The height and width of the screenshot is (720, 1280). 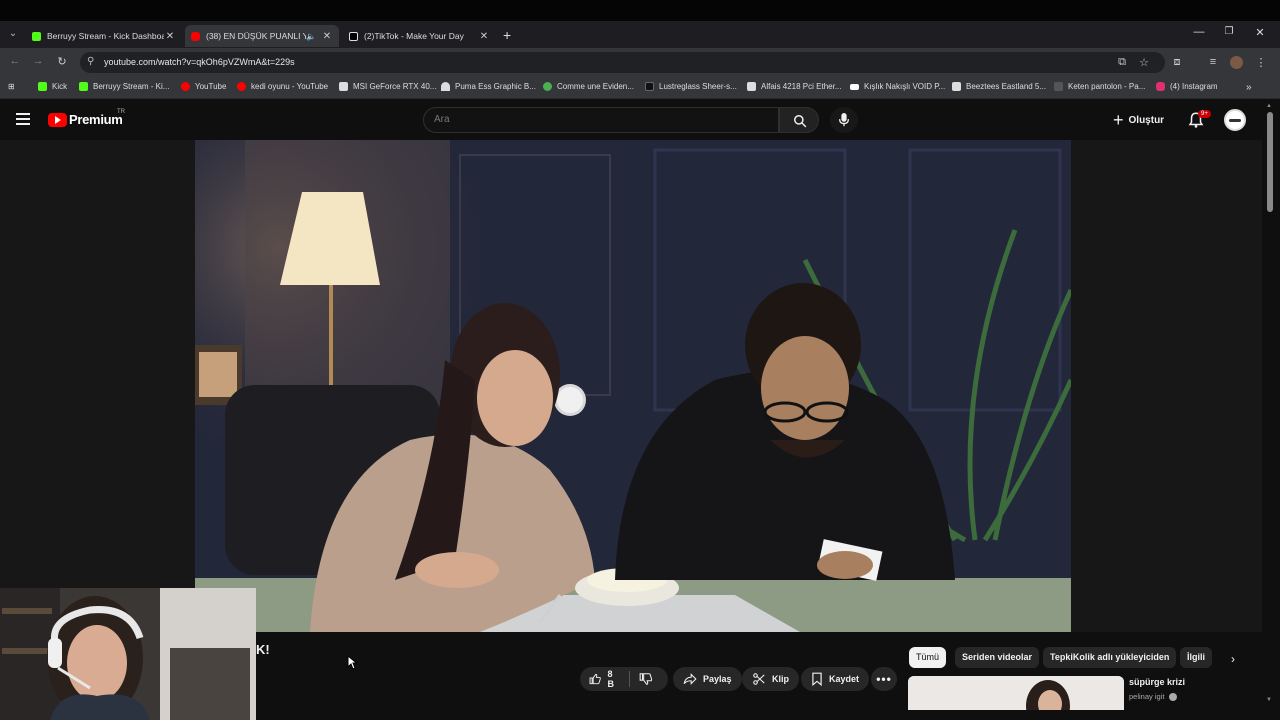 What do you see at coordinates (62, 61) in the screenshot?
I see `reload-icon: ↻` at bounding box center [62, 61].